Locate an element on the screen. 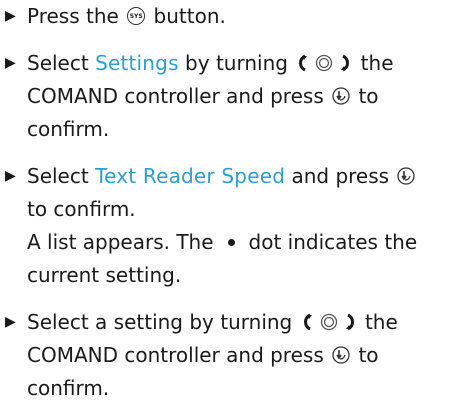 The image size is (451, 405). step-1-text-before: Press the is located at coordinates (76, 16).